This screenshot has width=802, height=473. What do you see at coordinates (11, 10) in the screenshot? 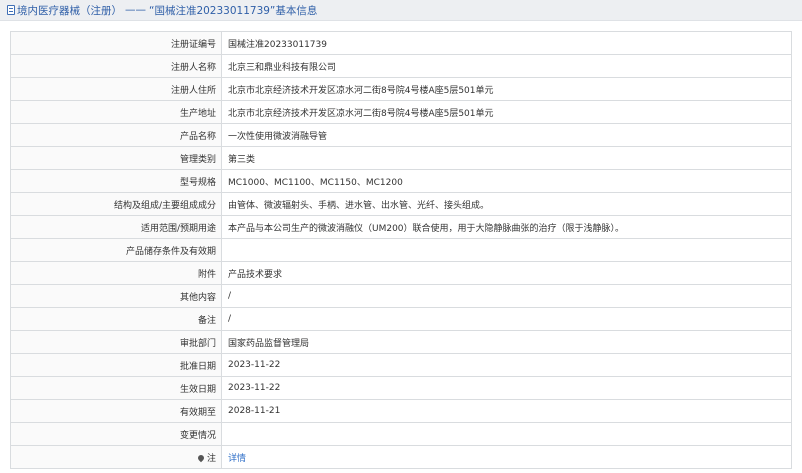
I see `document-icon` at bounding box center [11, 10].